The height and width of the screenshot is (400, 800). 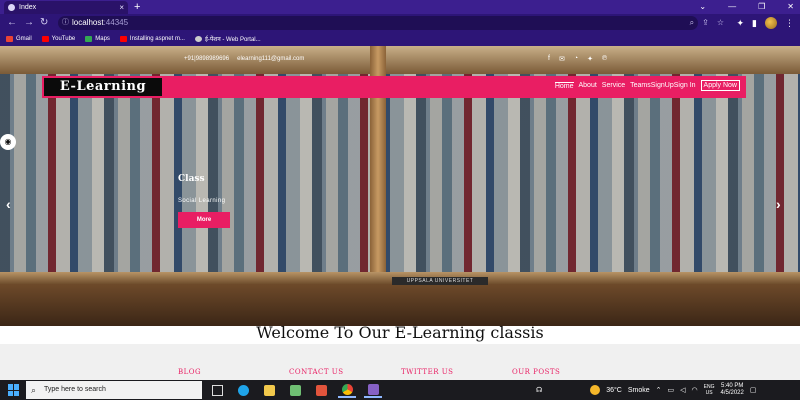 I want to click on toolbar-right: ✦ ▮ ⋮, so click(x=765, y=23).